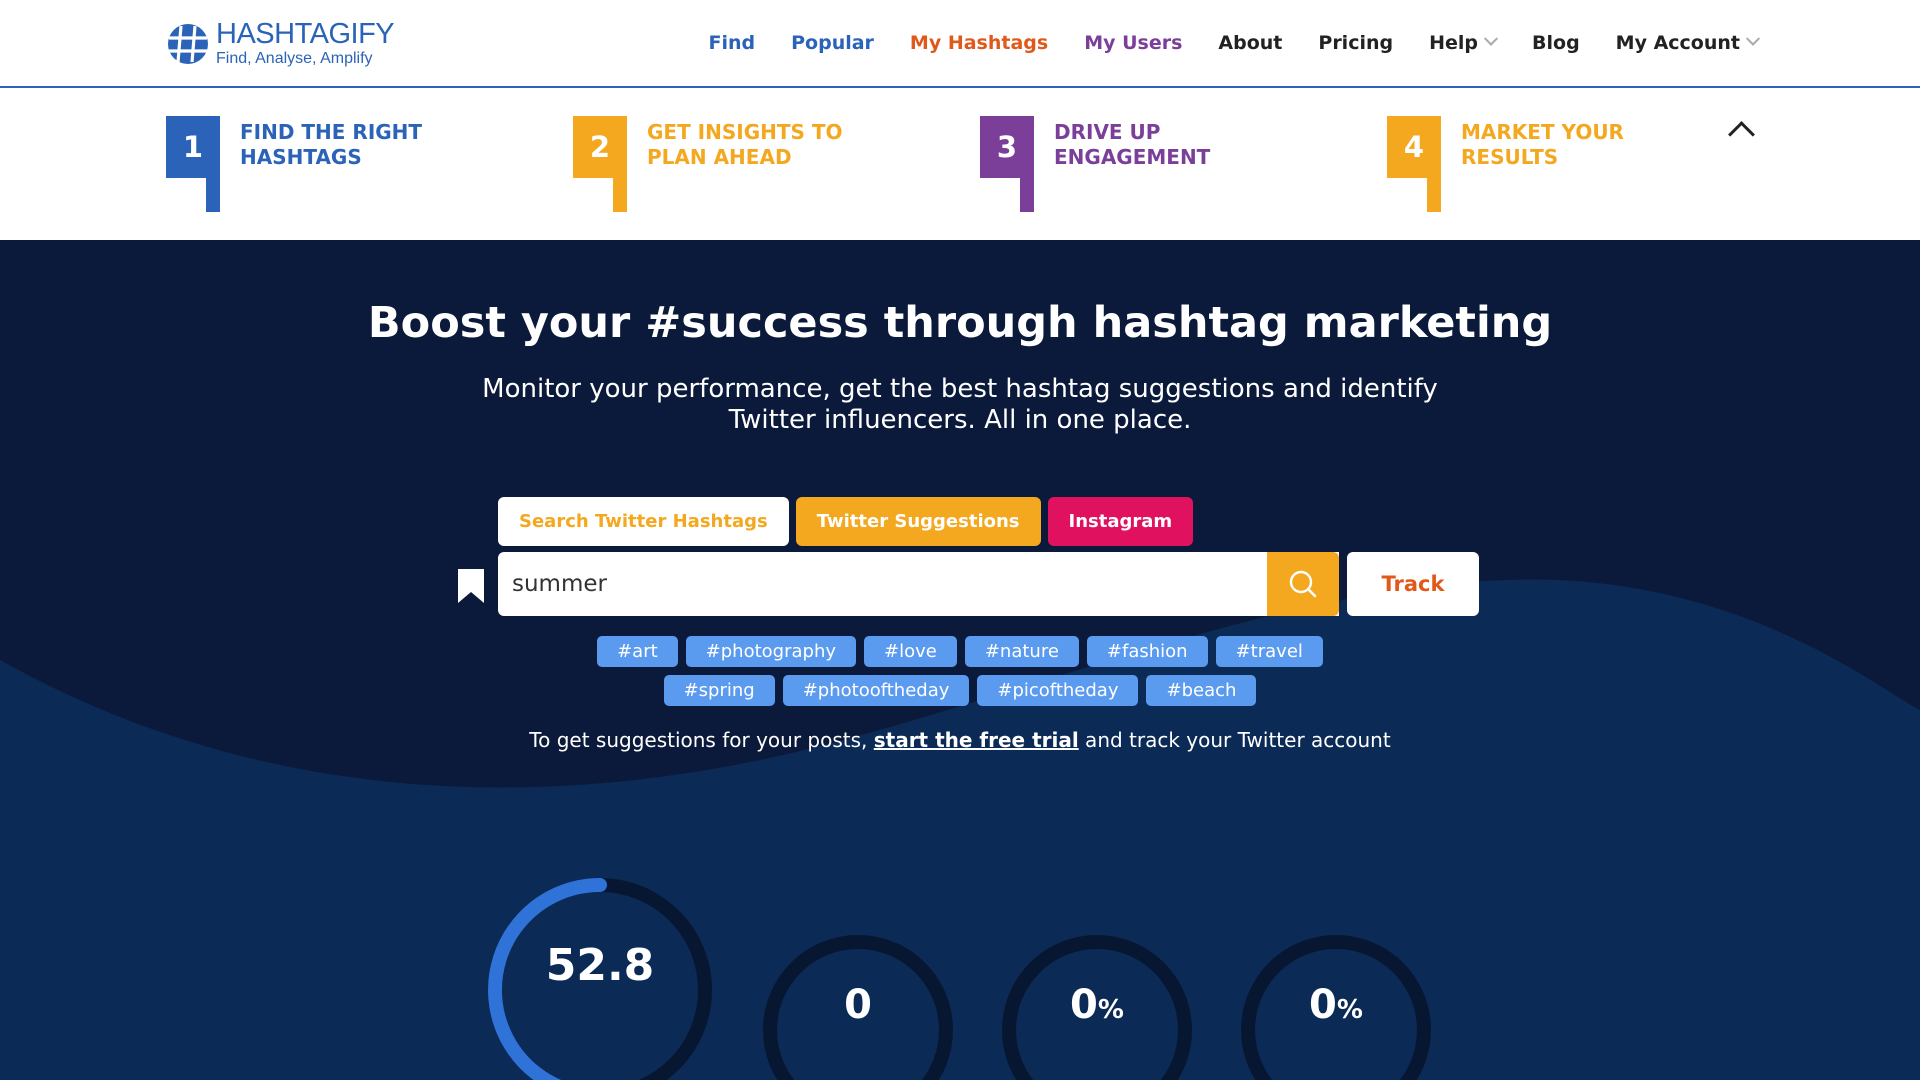 The image size is (1920, 1080). I want to click on logo-name: HASHTAGIFY, so click(305, 34).